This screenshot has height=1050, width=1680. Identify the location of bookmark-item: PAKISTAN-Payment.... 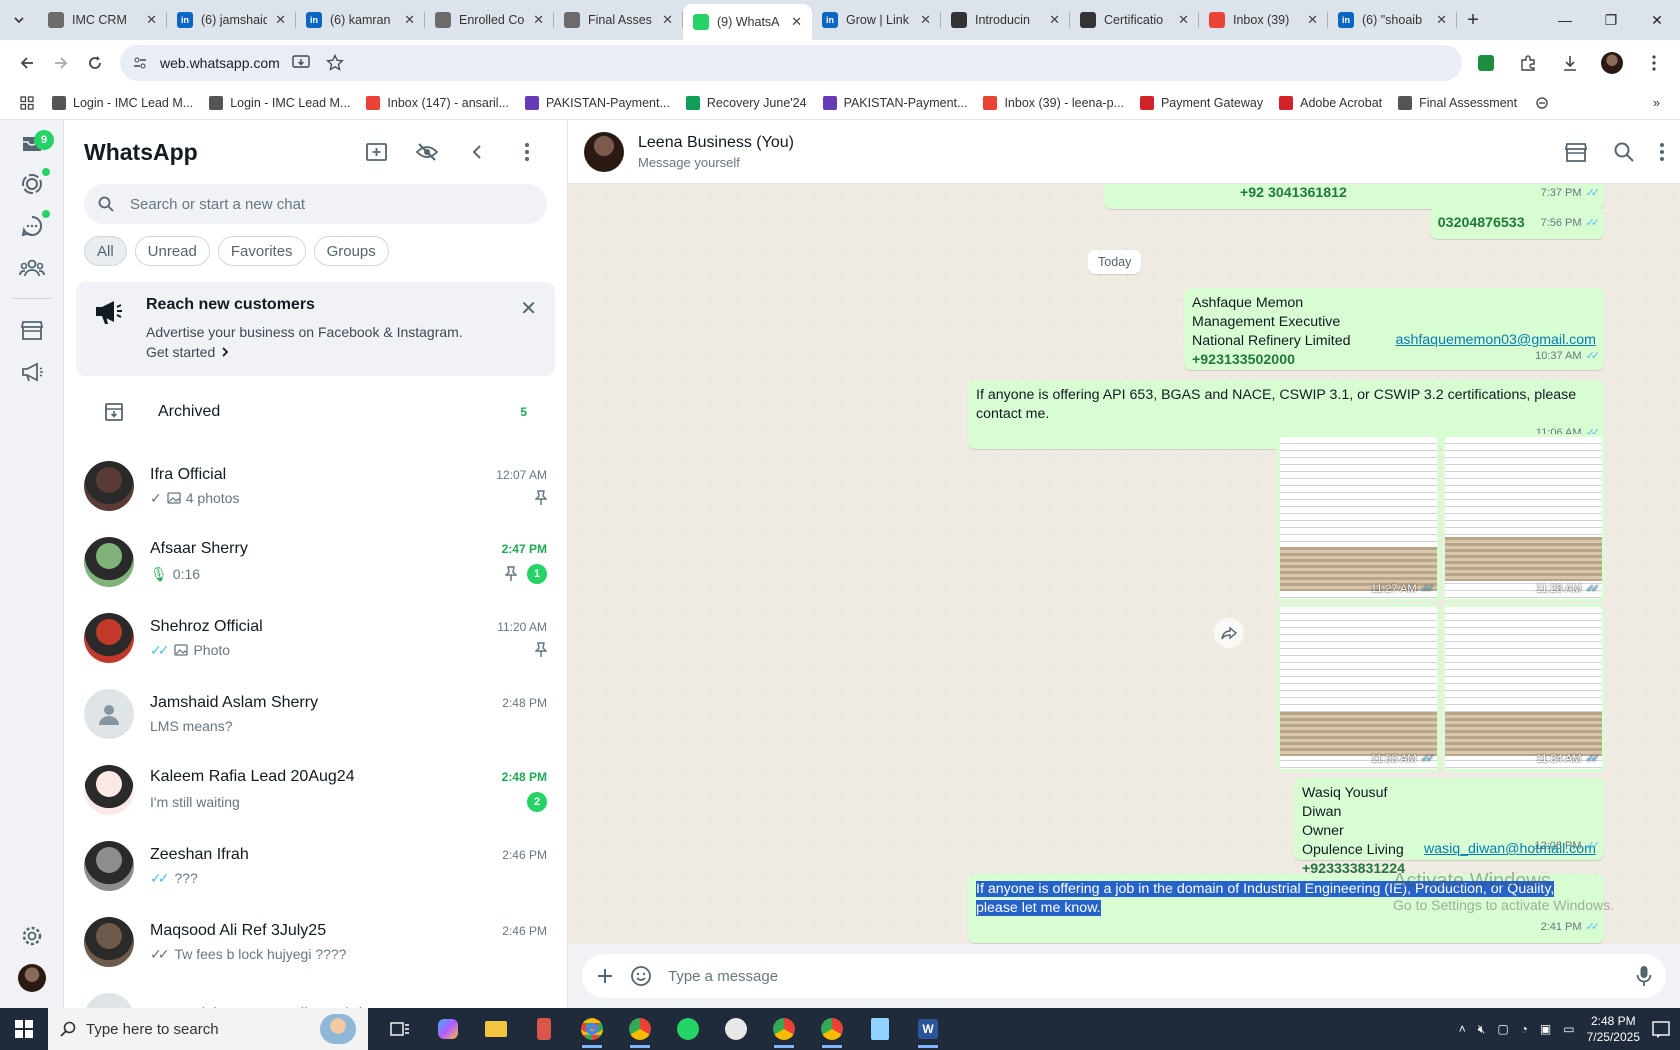
(597, 103).